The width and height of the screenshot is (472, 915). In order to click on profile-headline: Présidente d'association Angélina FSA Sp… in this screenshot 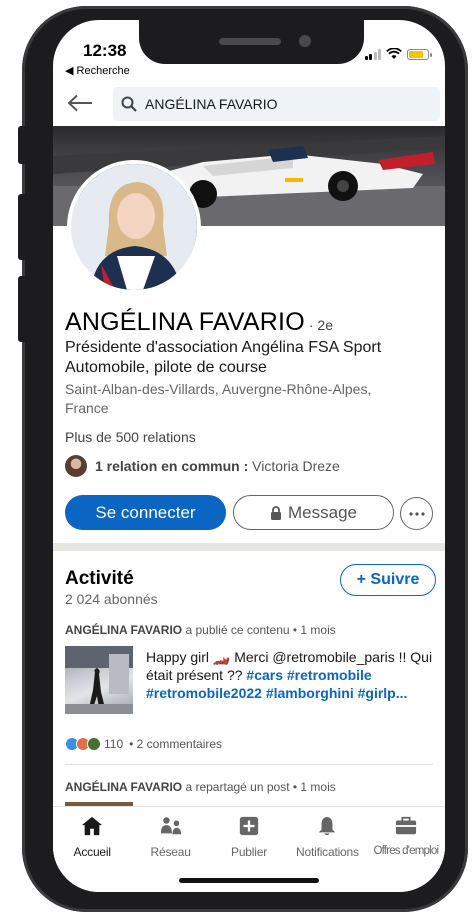, I will do `click(223, 357)`.